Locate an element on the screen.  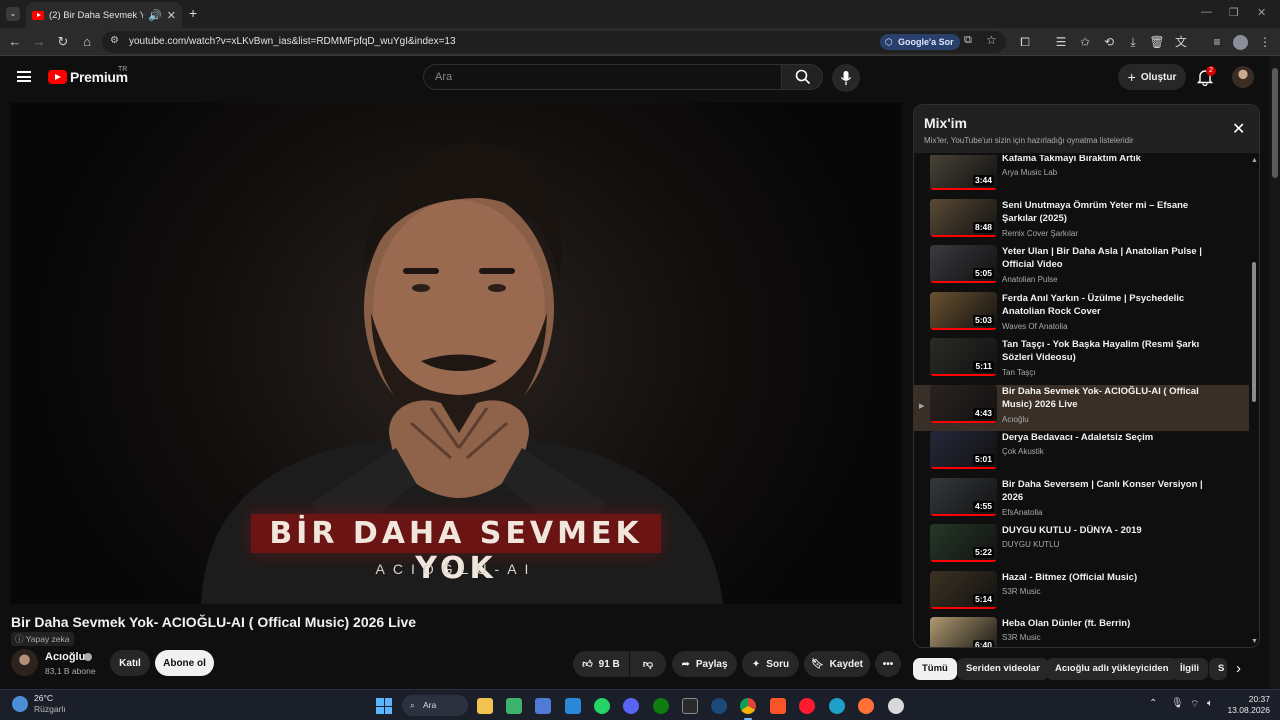
scroll-down-arrow-icon: ▼ is located at coordinates (1254, 641).